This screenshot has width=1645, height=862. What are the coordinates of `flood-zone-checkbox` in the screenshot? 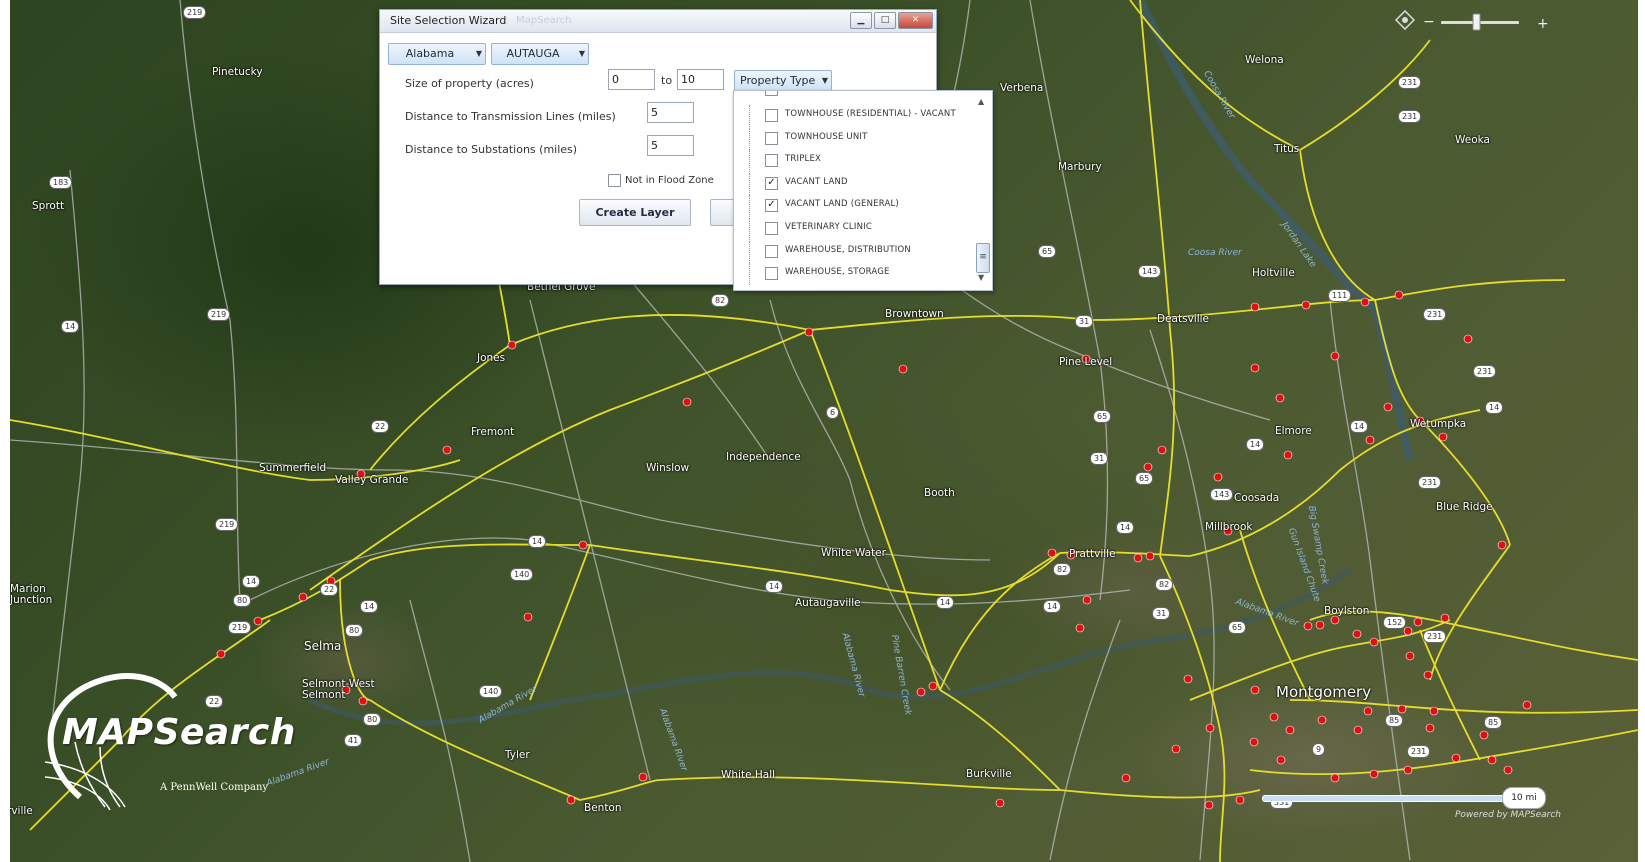 It's located at (614, 180).